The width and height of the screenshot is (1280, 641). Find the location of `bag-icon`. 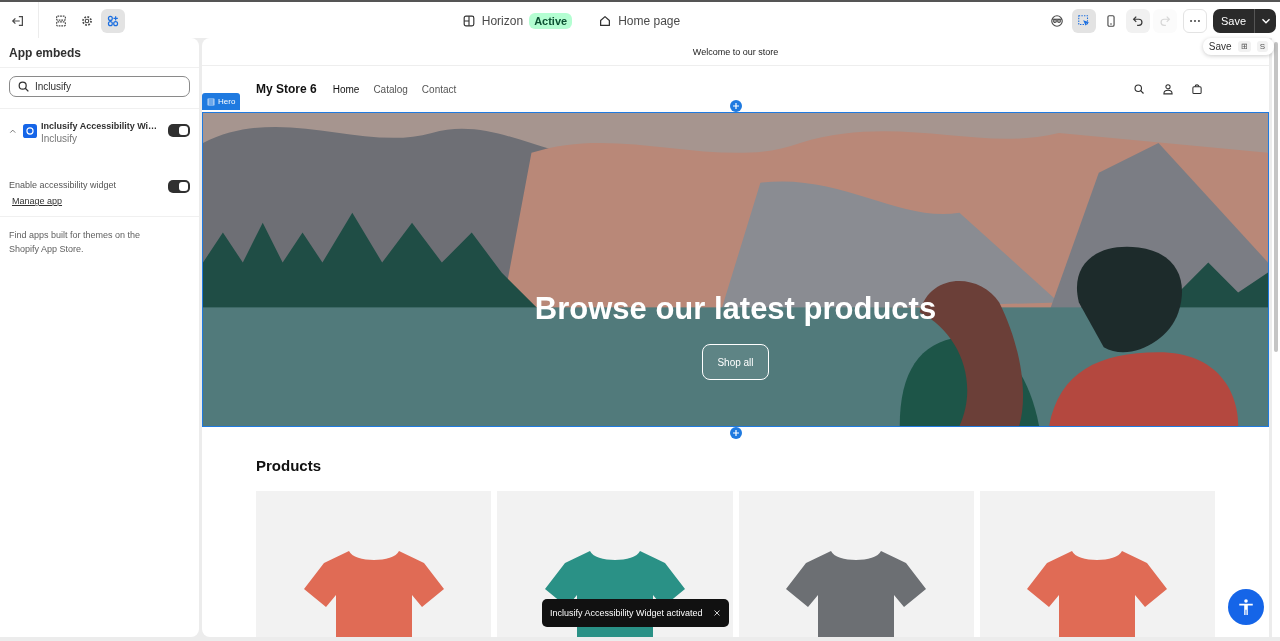

bag-icon is located at coordinates (1197, 89).